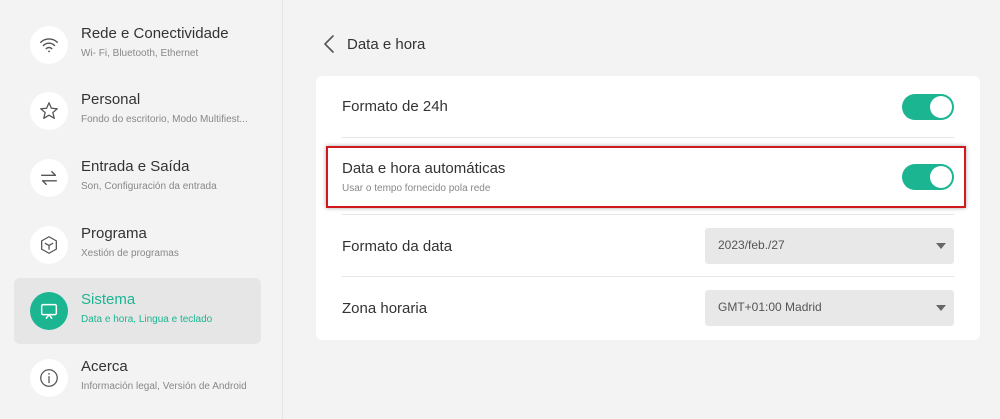 The image size is (1000, 419). Describe the element at coordinates (140, 53) in the screenshot. I see `sidebar-item-subtitle: Wi- Fi, Bluetooth, Ethernet` at that location.